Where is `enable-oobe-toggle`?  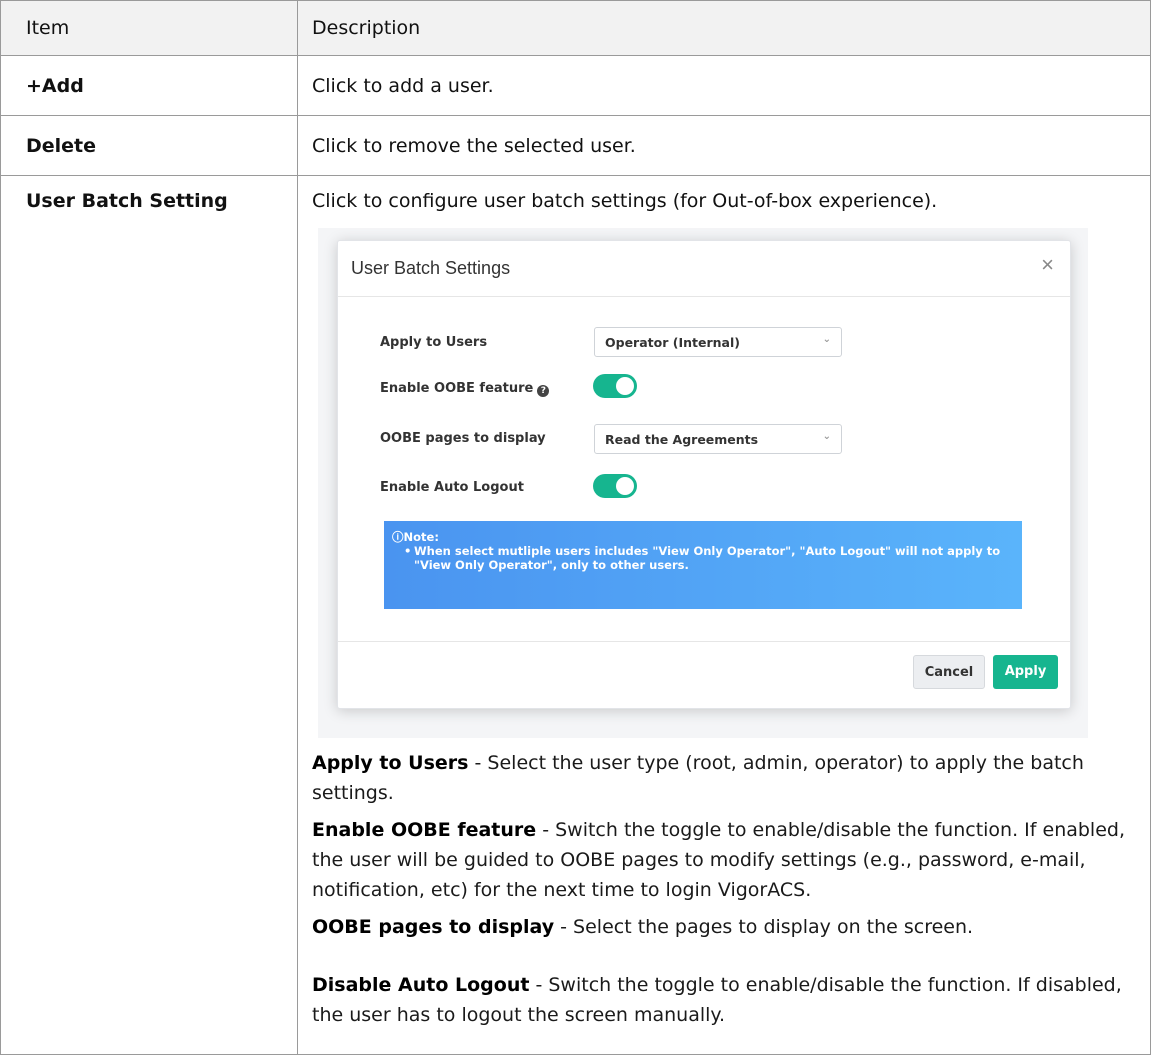
enable-oobe-toggle is located at coordinates (615, 386).